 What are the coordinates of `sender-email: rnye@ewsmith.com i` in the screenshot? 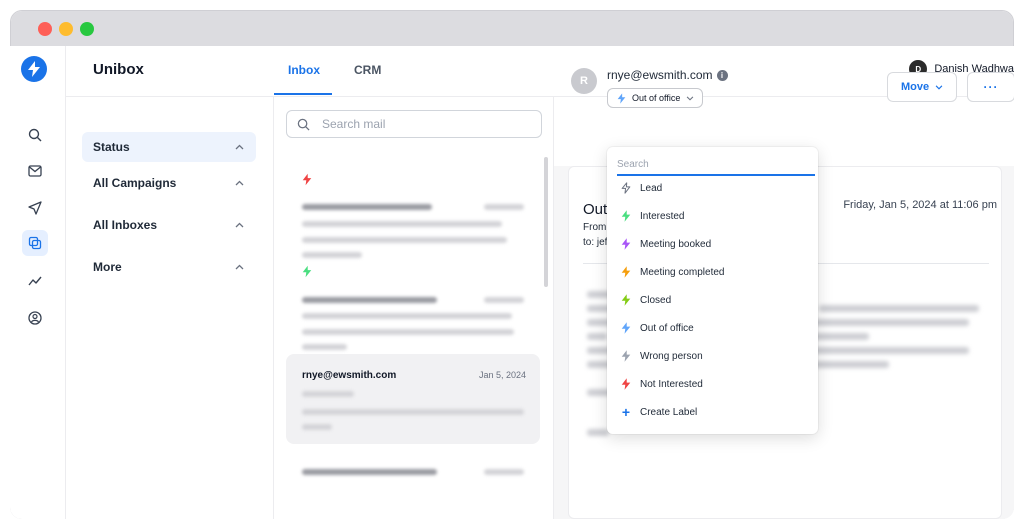 It's located at (667, 75).